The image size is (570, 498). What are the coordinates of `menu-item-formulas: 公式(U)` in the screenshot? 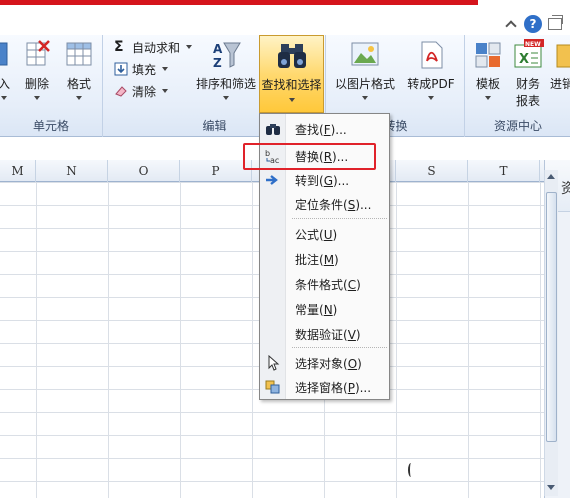 It's located at (324, 234).